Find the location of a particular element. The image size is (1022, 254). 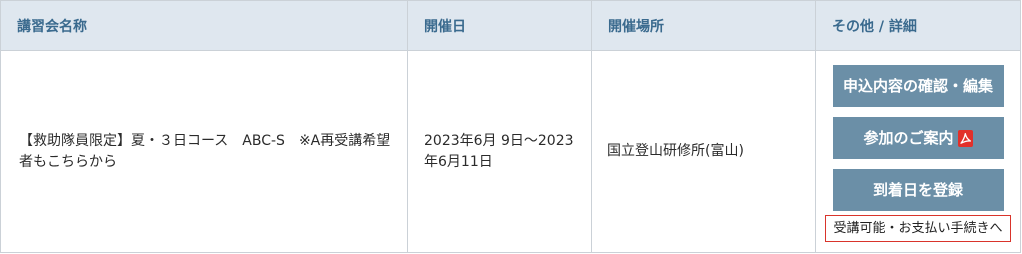

column-header-date: 開催日 is located at coordinates (500, 26).